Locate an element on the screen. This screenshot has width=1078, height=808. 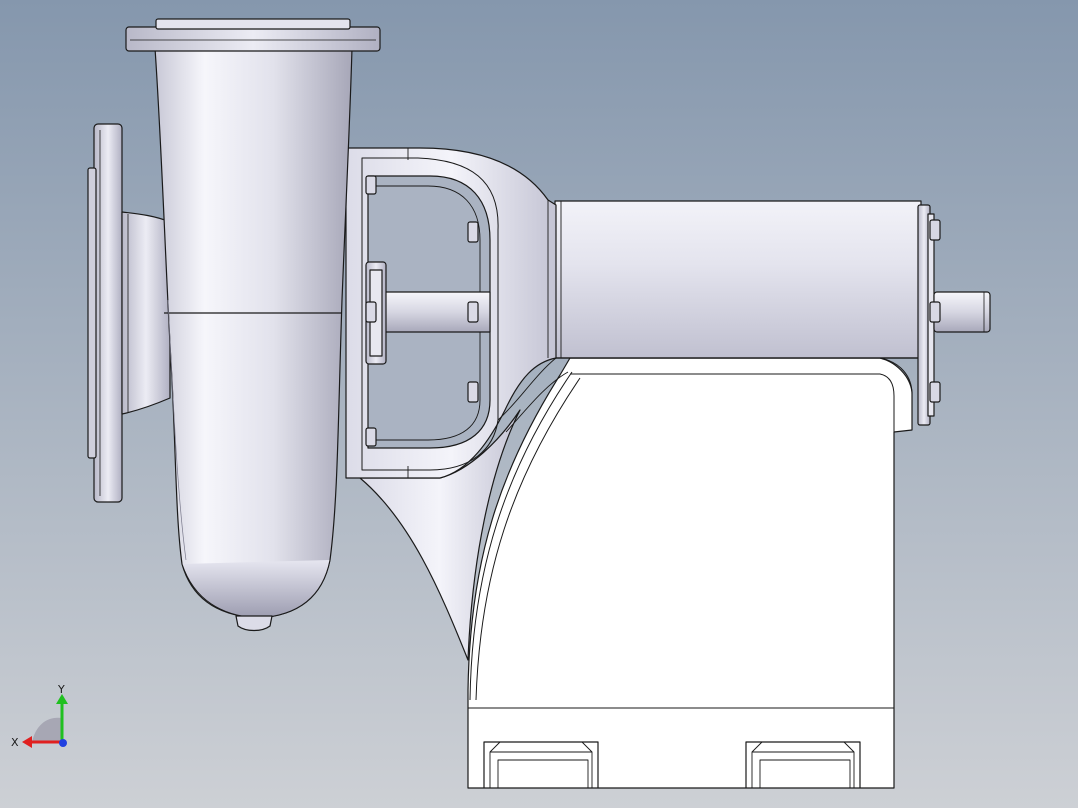
suction-nozzle is located at coordinates (146, 313).